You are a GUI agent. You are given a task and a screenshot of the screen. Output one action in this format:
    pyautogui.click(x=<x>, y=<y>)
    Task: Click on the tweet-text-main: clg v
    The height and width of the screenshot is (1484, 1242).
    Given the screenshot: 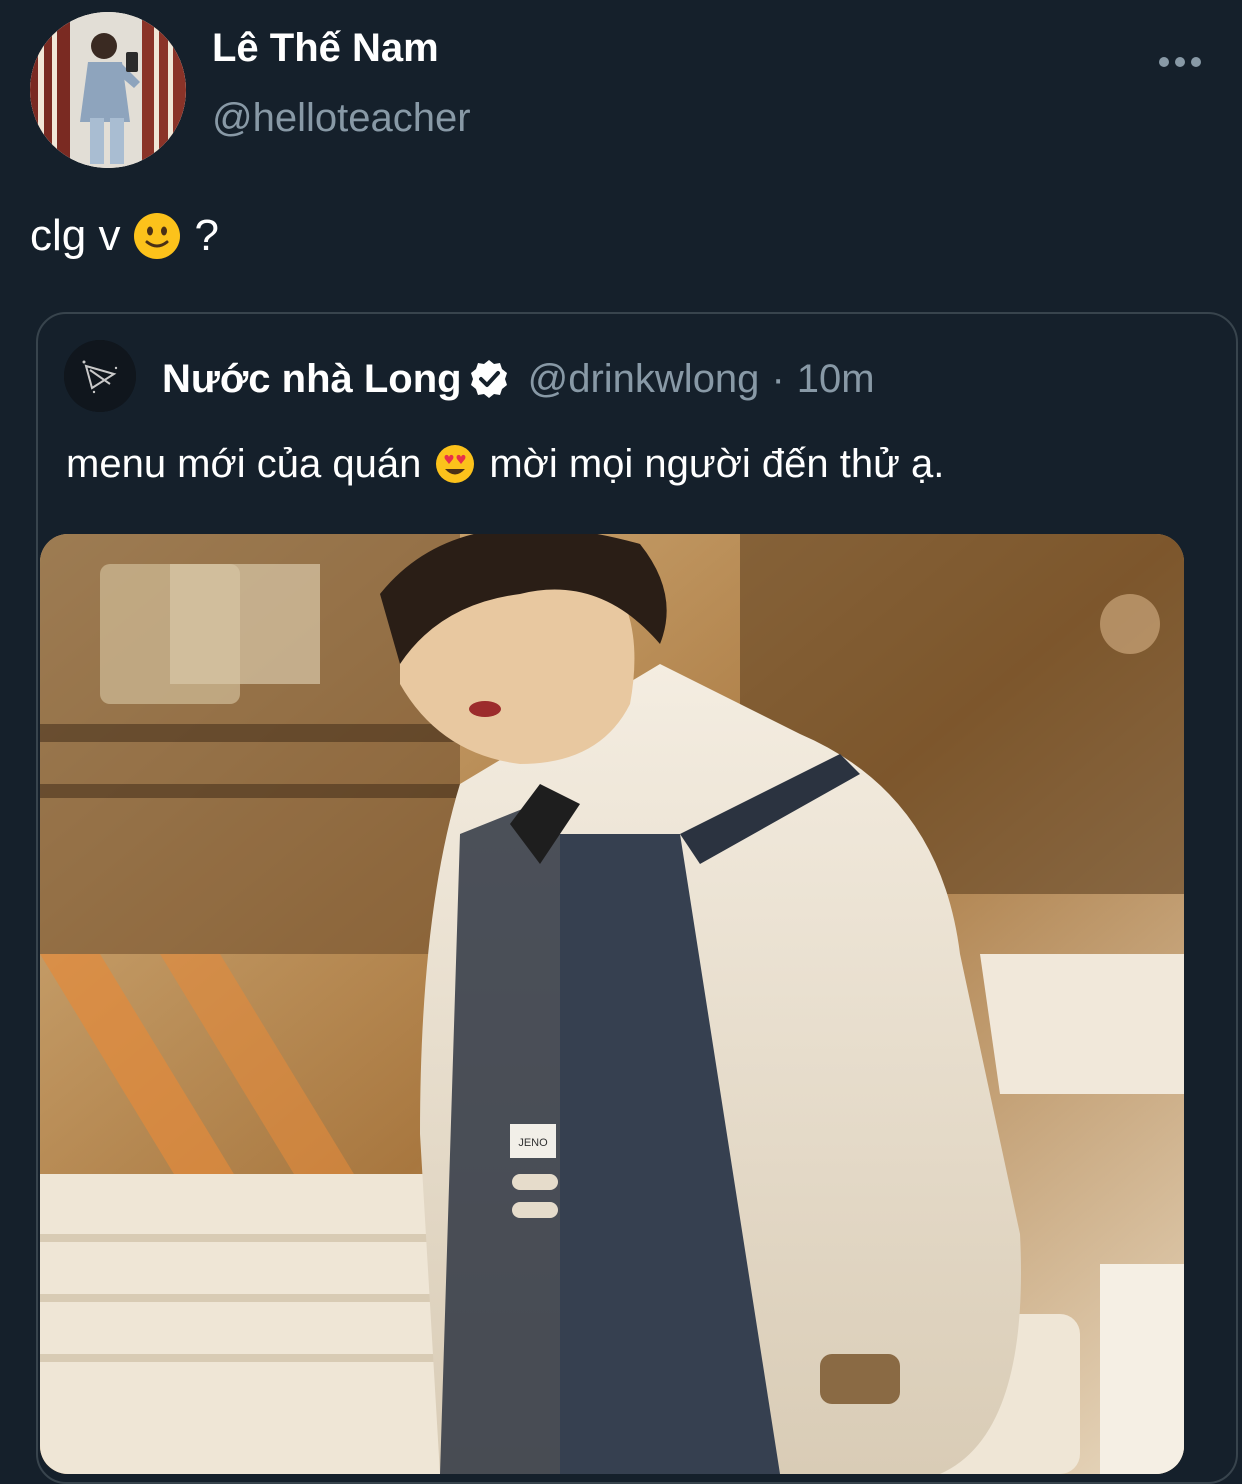 What is the action you would take?
    pyautogui.click(x=75, y=235)
    